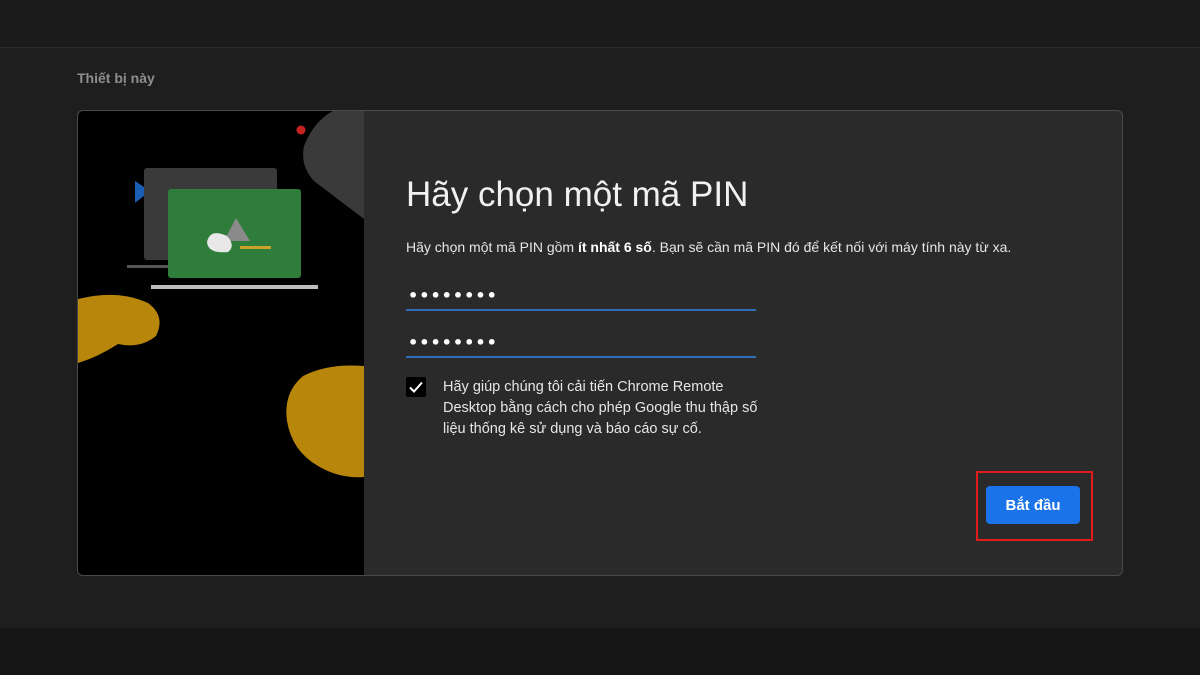 The height and width of the screenshot is (675, 1200). What do you see at coordinates (614, 247) in the screenshot?
I see `description-text-bold: ít nhất 6 số` at bounding box center [614, 247].